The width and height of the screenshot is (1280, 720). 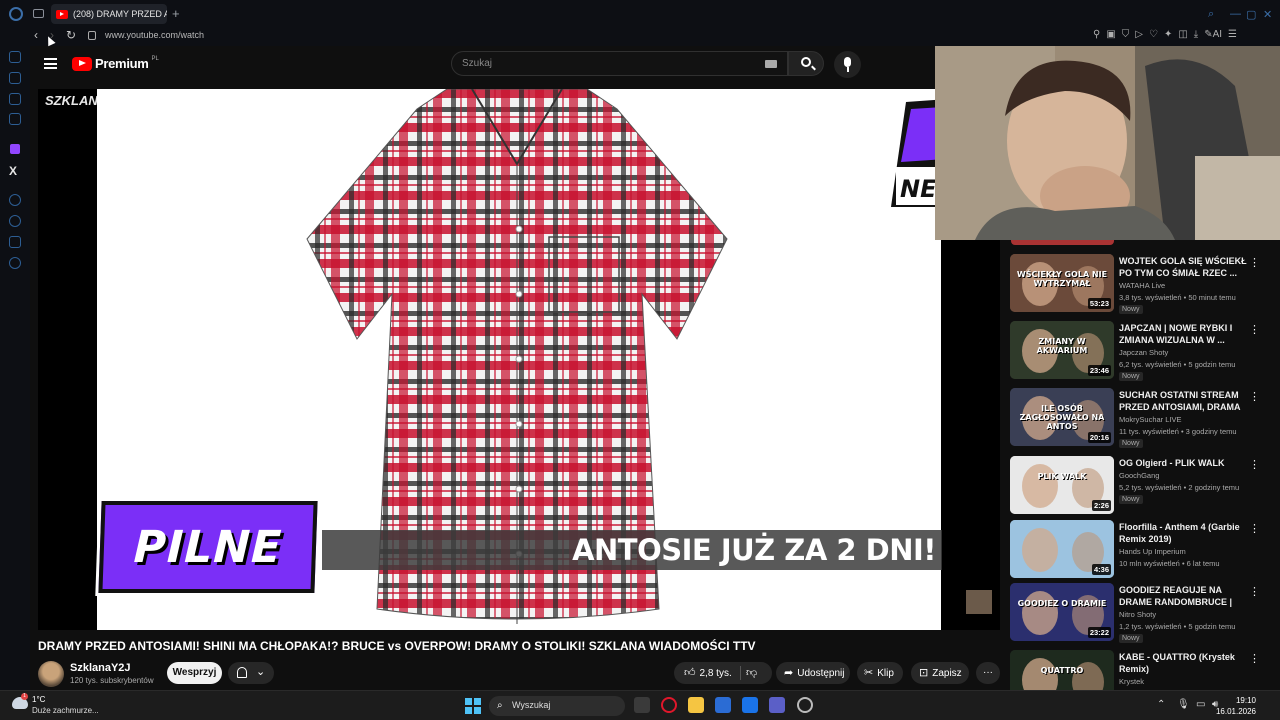 What do you see at coordinates (1150, 419) in the screenshot?
I see `recommendation-channel: MokrySuchar LIVE` at bounding box center [1150, 419].